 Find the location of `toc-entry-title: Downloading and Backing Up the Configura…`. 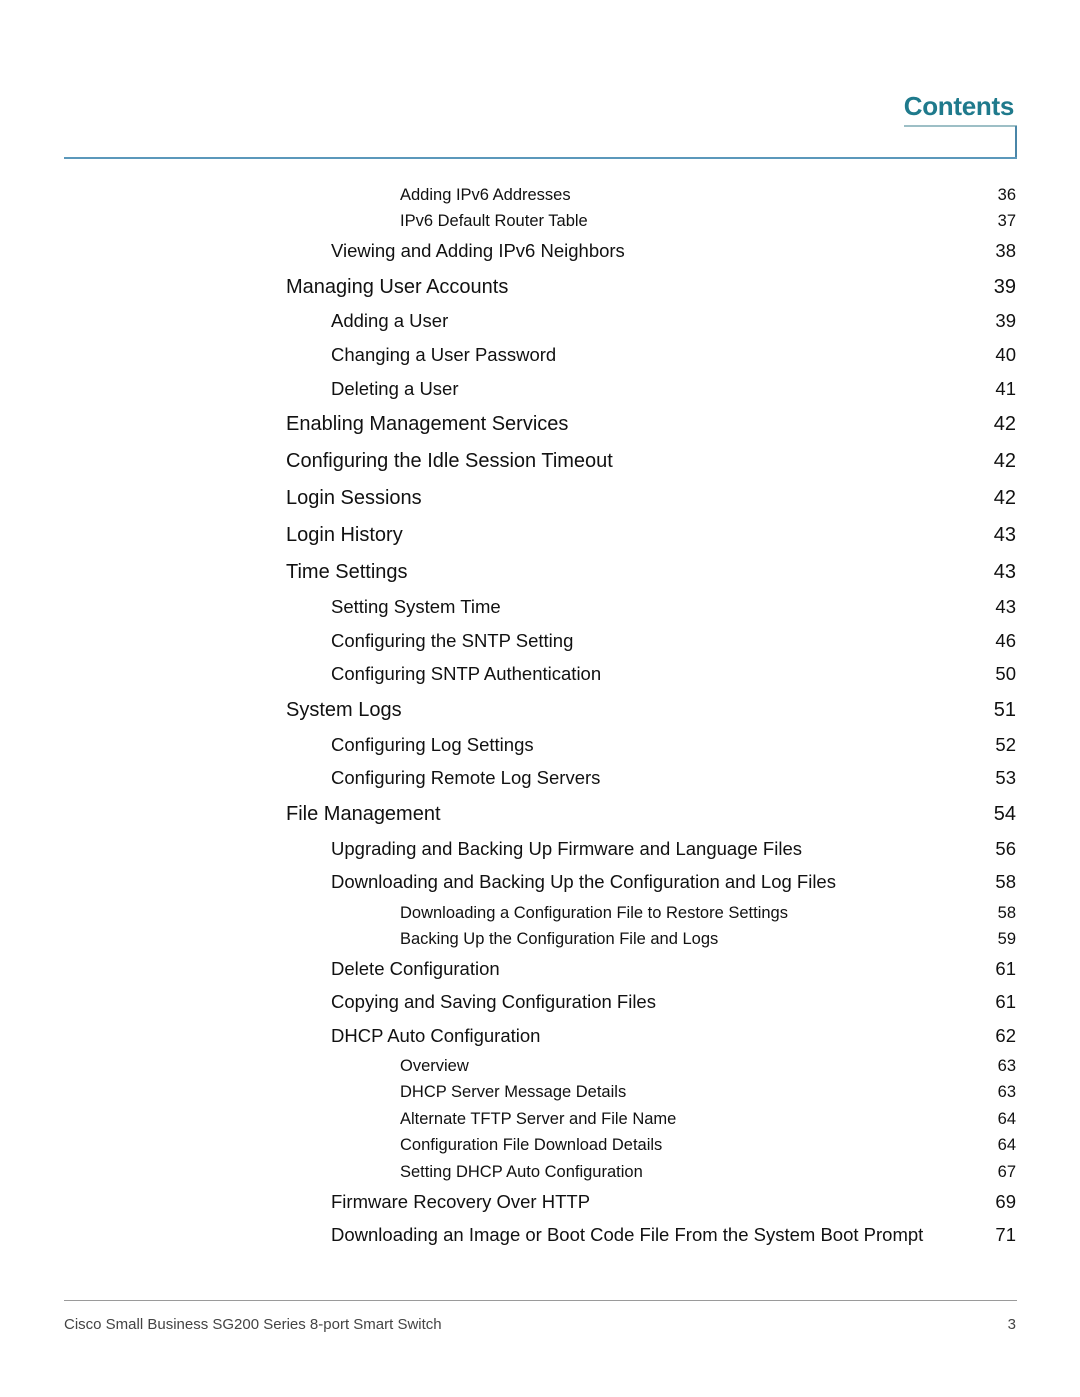

toc-entry-title: Downloading and Backing Up the Configura… is located at coordinates (583, 882).